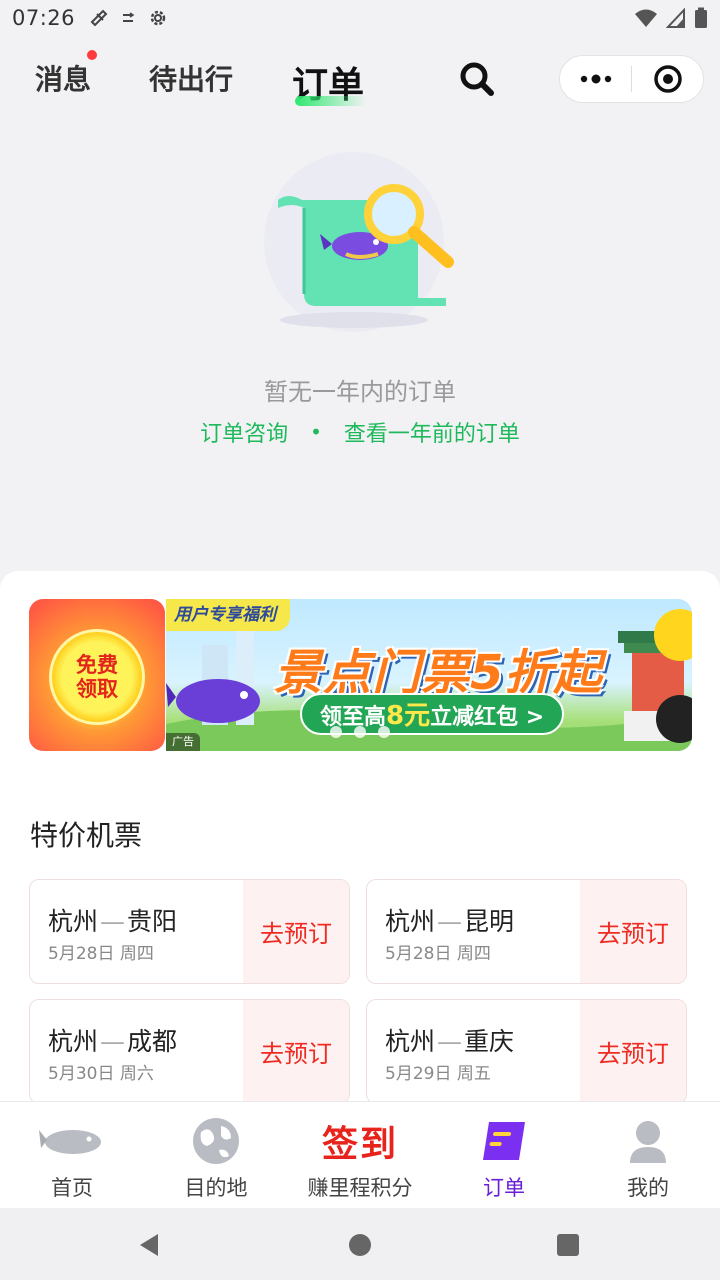  Describe the element at coordinates (152, 1041) in the screenshot. I see `route-destination: 成都` at that location.